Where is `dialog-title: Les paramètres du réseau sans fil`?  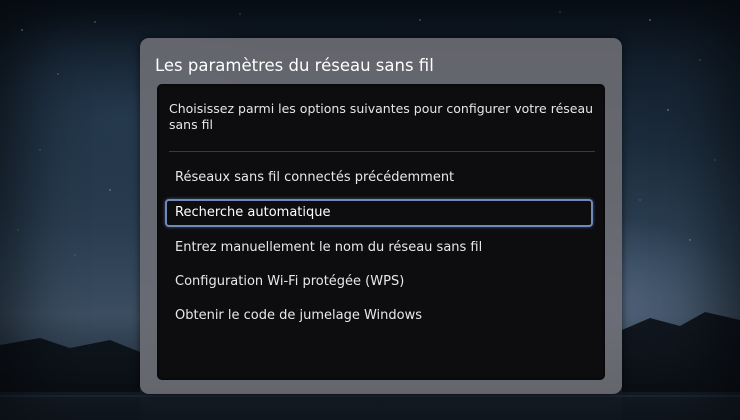
dialog-title: Les paramètres du réseau sans fil is located at coordinates (294, 65).